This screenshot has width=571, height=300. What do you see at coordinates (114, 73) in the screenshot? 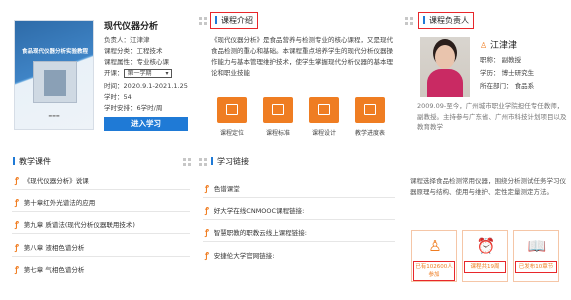
I see `term-label: 开课：` at bounding box center [114, 73].